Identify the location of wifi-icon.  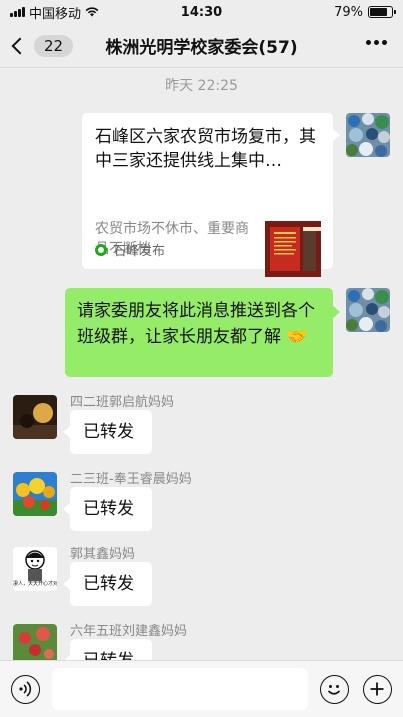
(92, 12).